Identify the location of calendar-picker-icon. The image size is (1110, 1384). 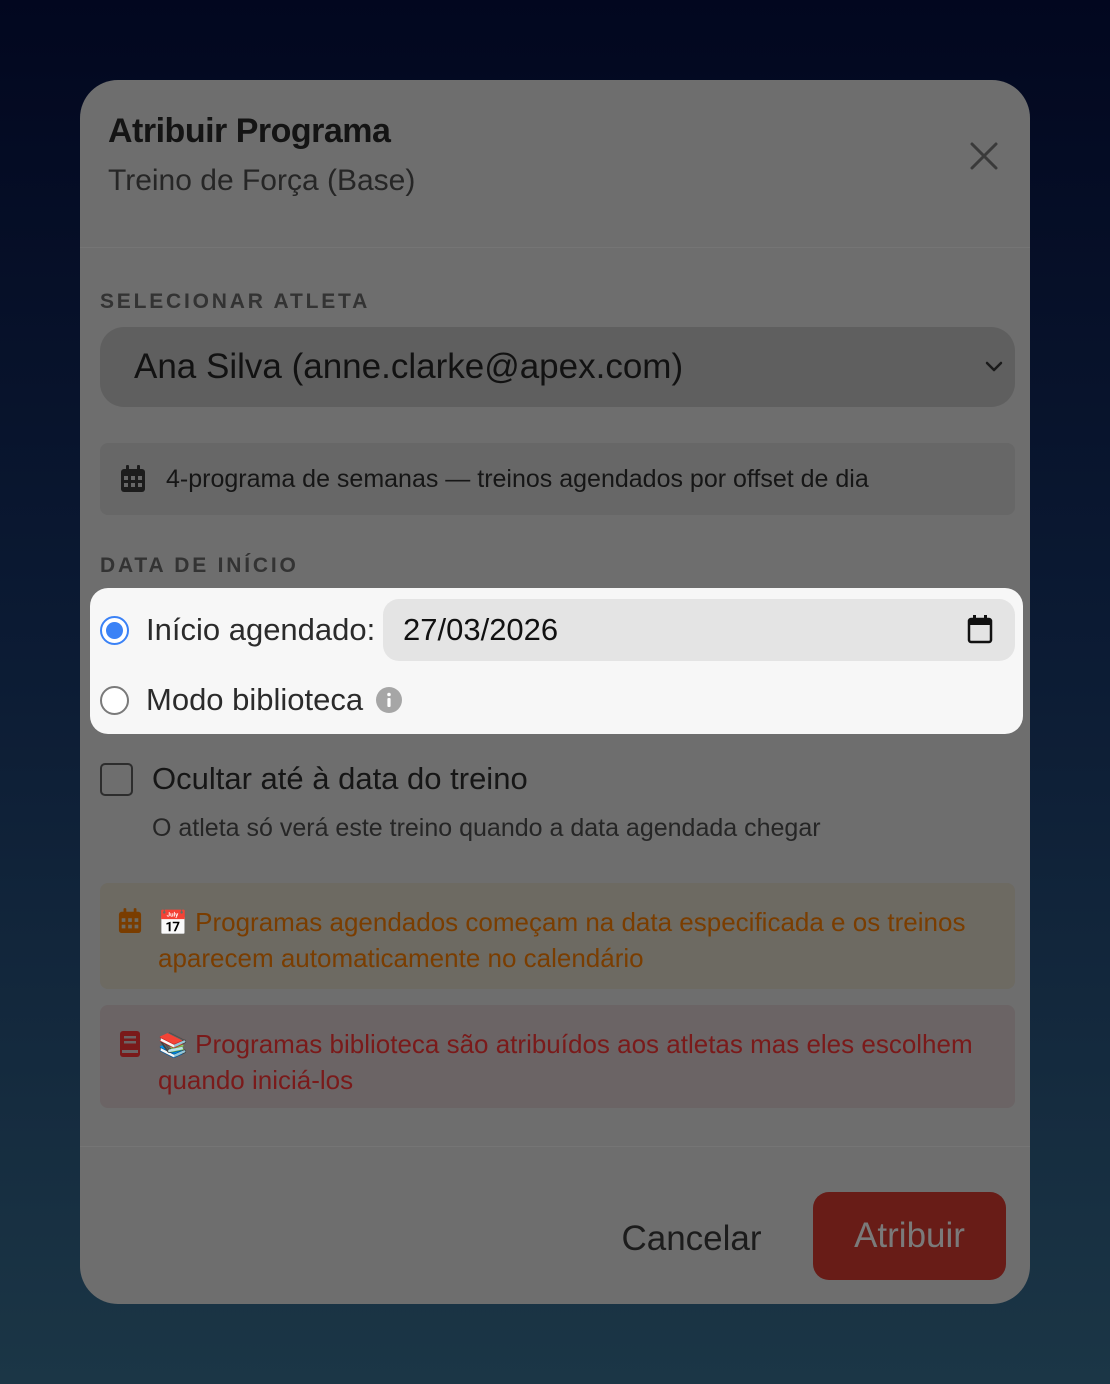
(980, 629).